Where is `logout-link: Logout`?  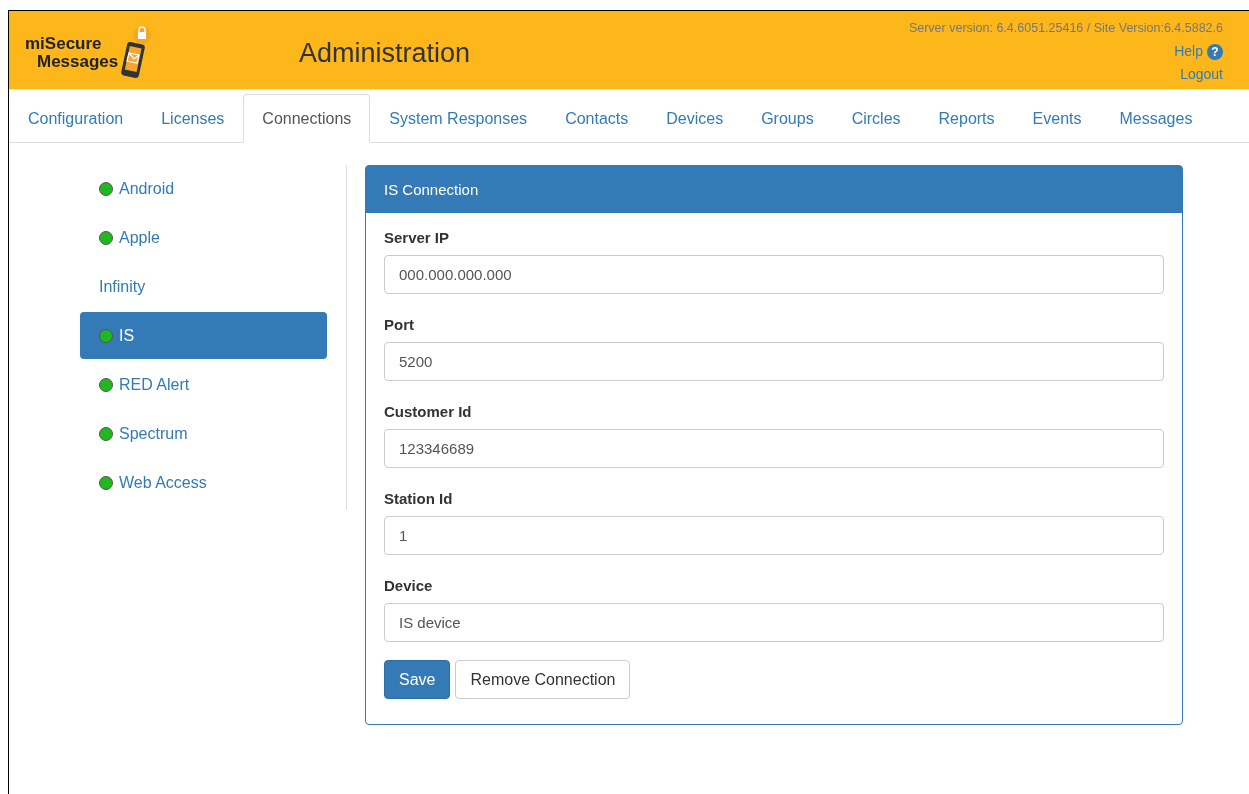 logout-link: Logout is located at coordinates (1201, 74).